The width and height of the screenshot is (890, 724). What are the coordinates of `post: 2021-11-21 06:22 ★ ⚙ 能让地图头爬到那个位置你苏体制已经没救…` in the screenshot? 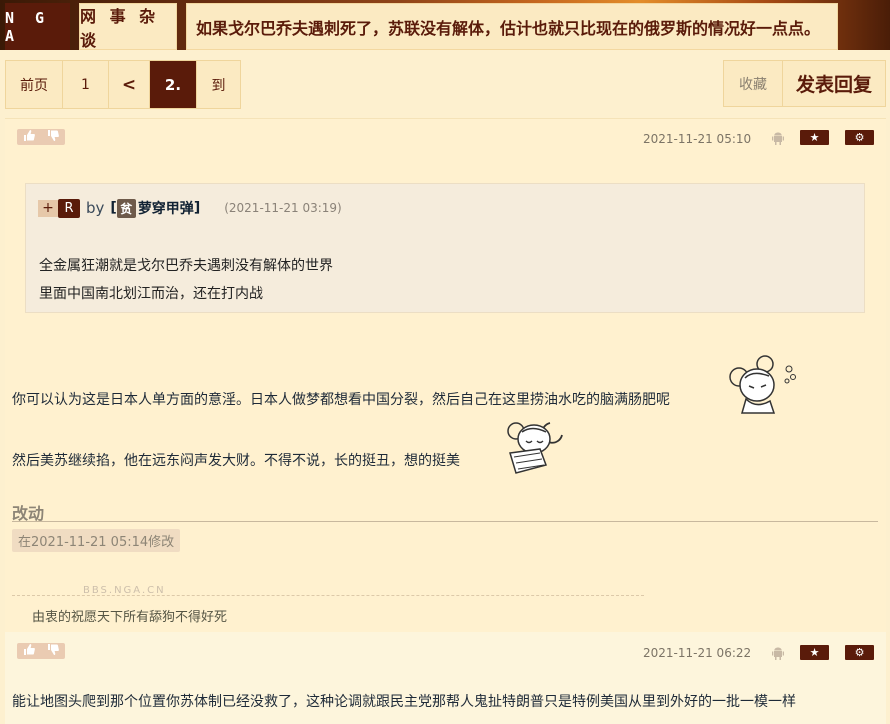 It's located at (445, 678).